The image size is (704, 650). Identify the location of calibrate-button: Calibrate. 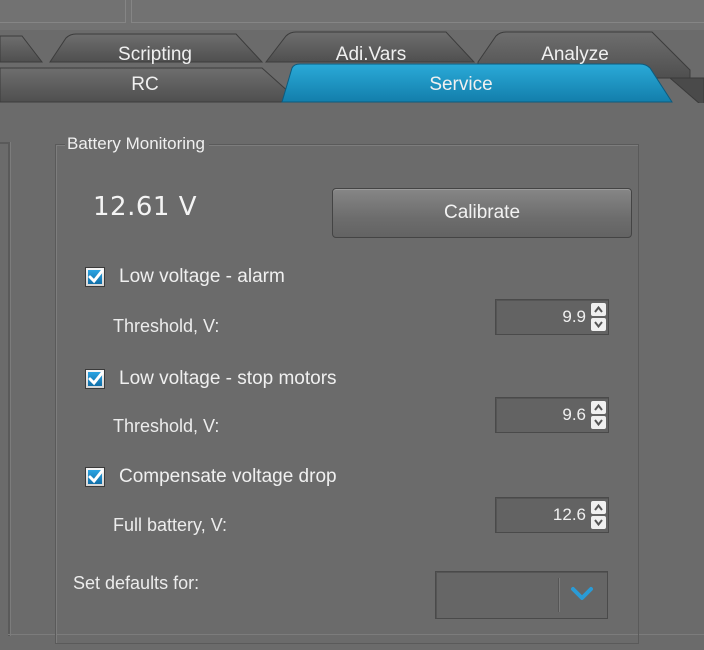
(482, 213).